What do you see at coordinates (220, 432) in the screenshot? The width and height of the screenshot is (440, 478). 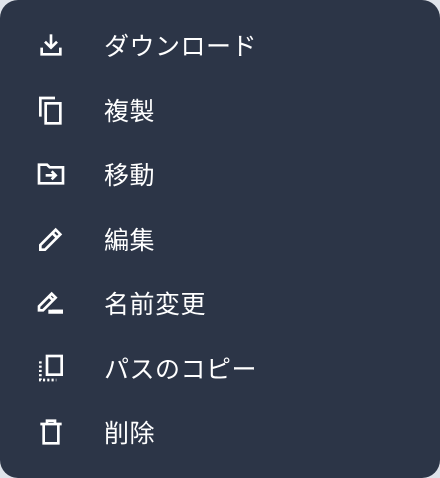 I see `menu-item-delete: 削除` at bounding box center [220, 432].